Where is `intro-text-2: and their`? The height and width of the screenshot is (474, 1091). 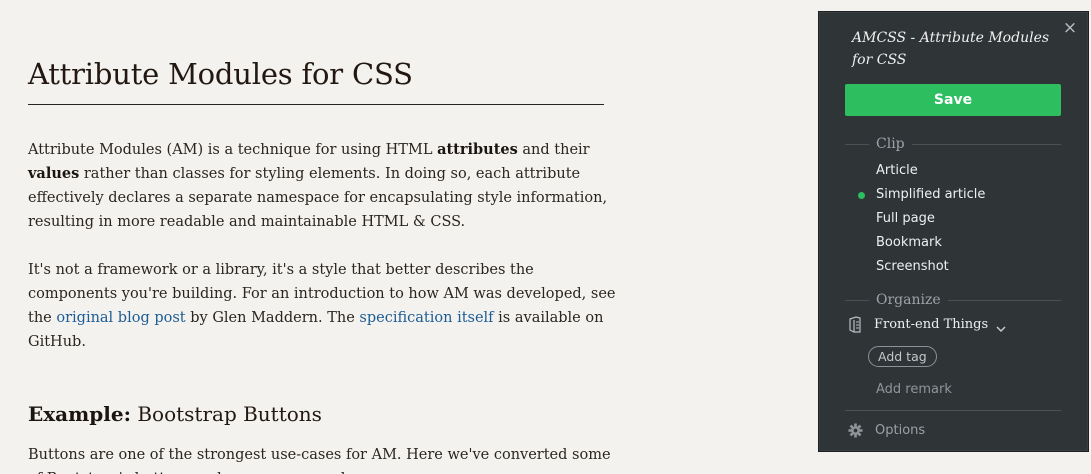
intro-text-2: and their is located at coordinates (553, 150).